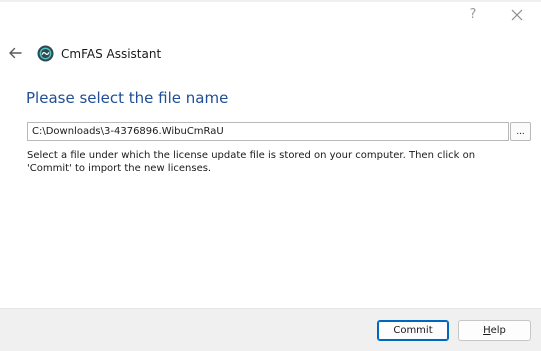 The height and width of the screenshot is (351, 541). What do you see at coordinates (268, 131) in the screenshot?
I see `file-path-input: C:\Downloads\3-4376896.WibuCmRaU` at bounding box center [268, 131].